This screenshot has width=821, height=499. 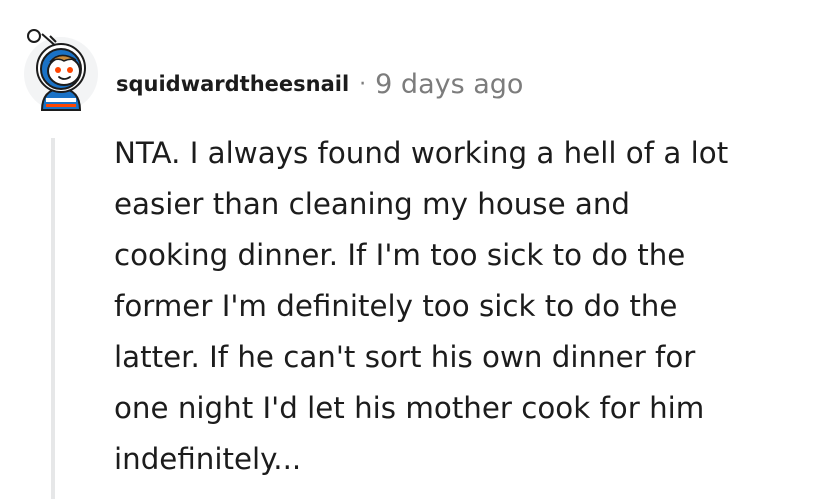 What do you see at coordinates (372, 204) in the screenshot?
I see `comment-body-line: easier than cleaning my house and` at bounding box center [372, 204].